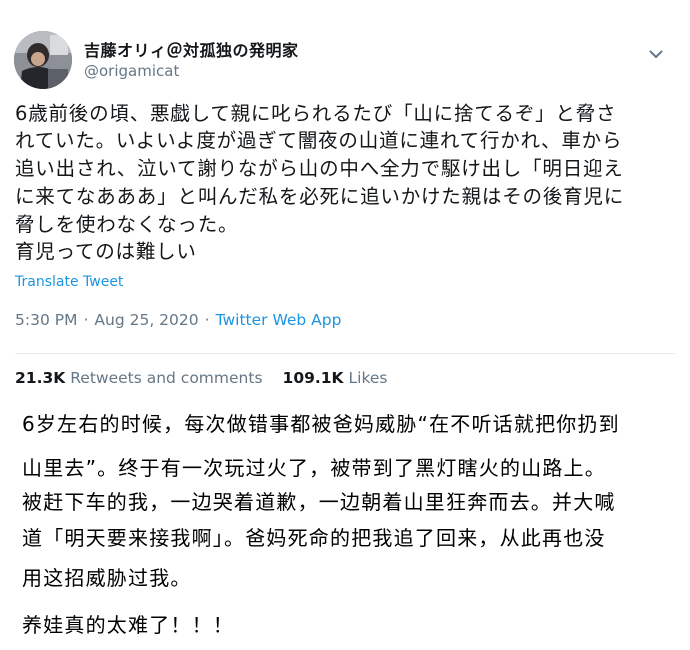 The image size is (690, 650). I want to click on translate-tweet-link: Translate Tweet, so click(69, 282).